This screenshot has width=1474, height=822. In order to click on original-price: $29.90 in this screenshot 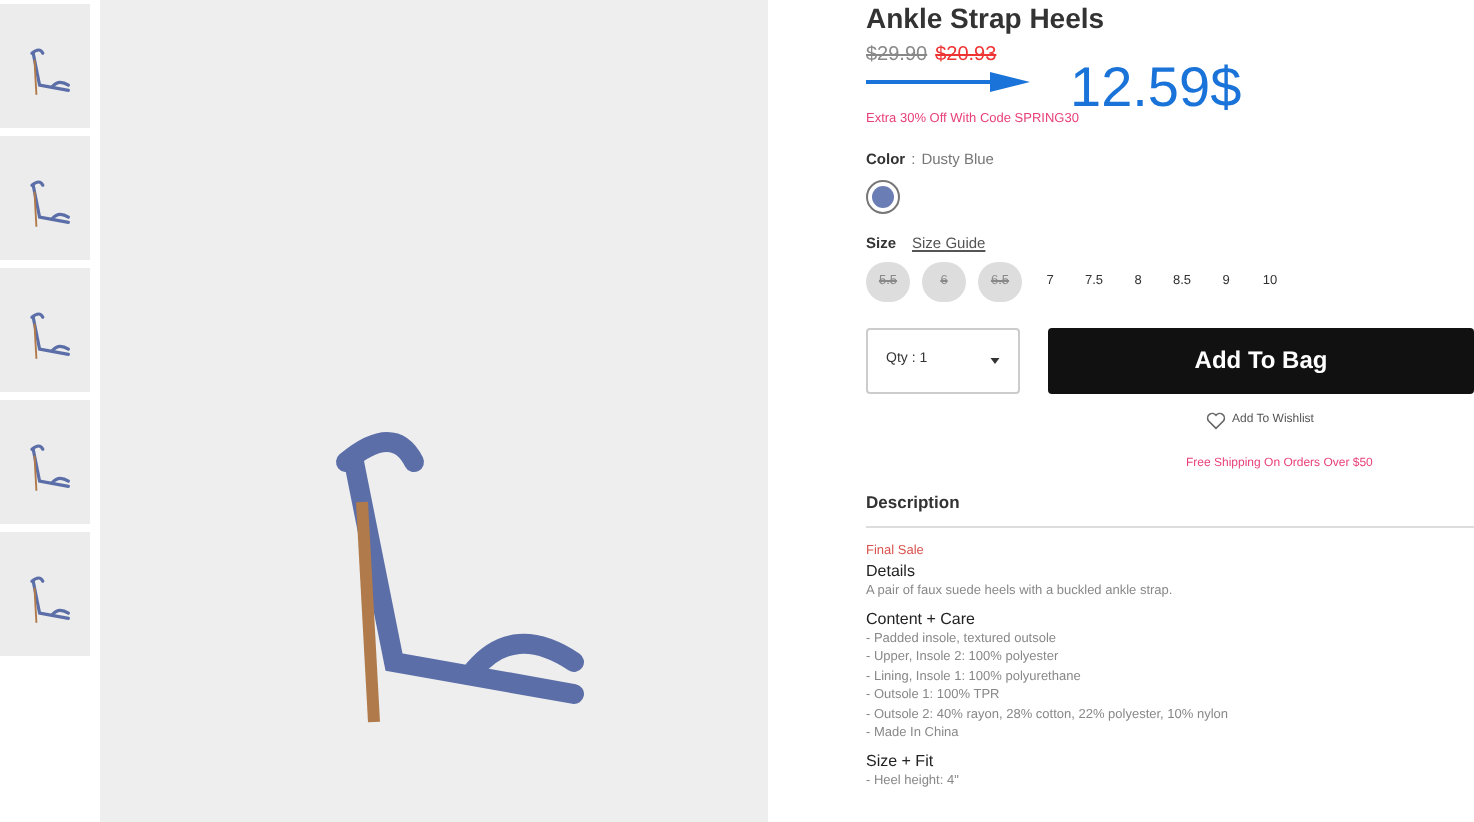, I will do `click(897, 55)`.